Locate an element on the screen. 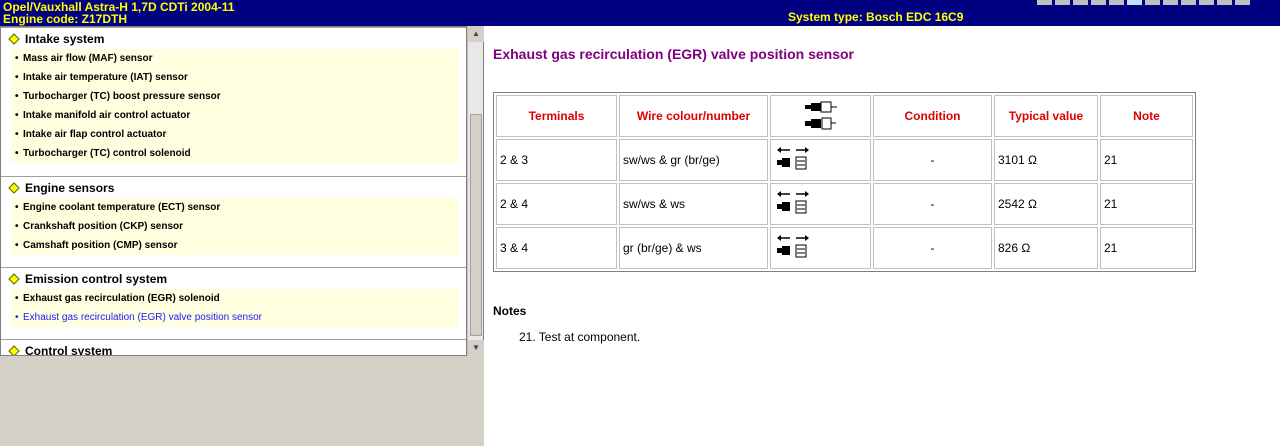 This screenshot has height=446, width=1280. table-row: 2 & 3 sw/ws & gr (br/ge) - 3101 Ω 21 is located at coordinates (844, 160).